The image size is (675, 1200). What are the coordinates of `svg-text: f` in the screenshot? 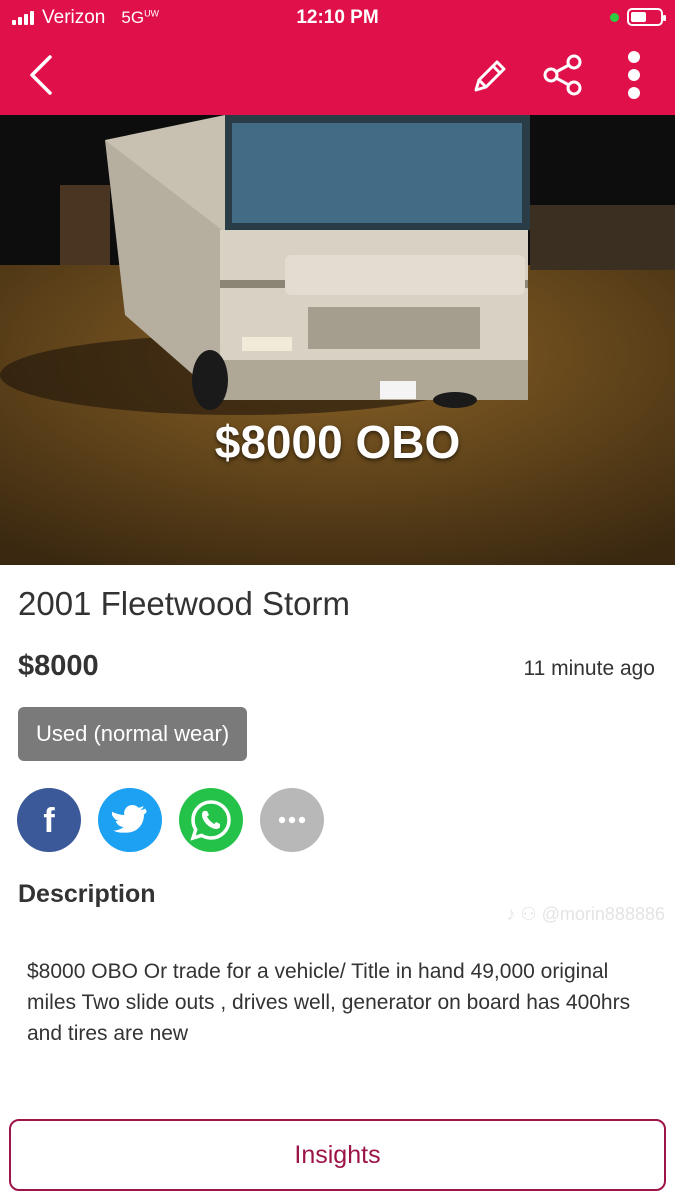 It's located at (49, 821).